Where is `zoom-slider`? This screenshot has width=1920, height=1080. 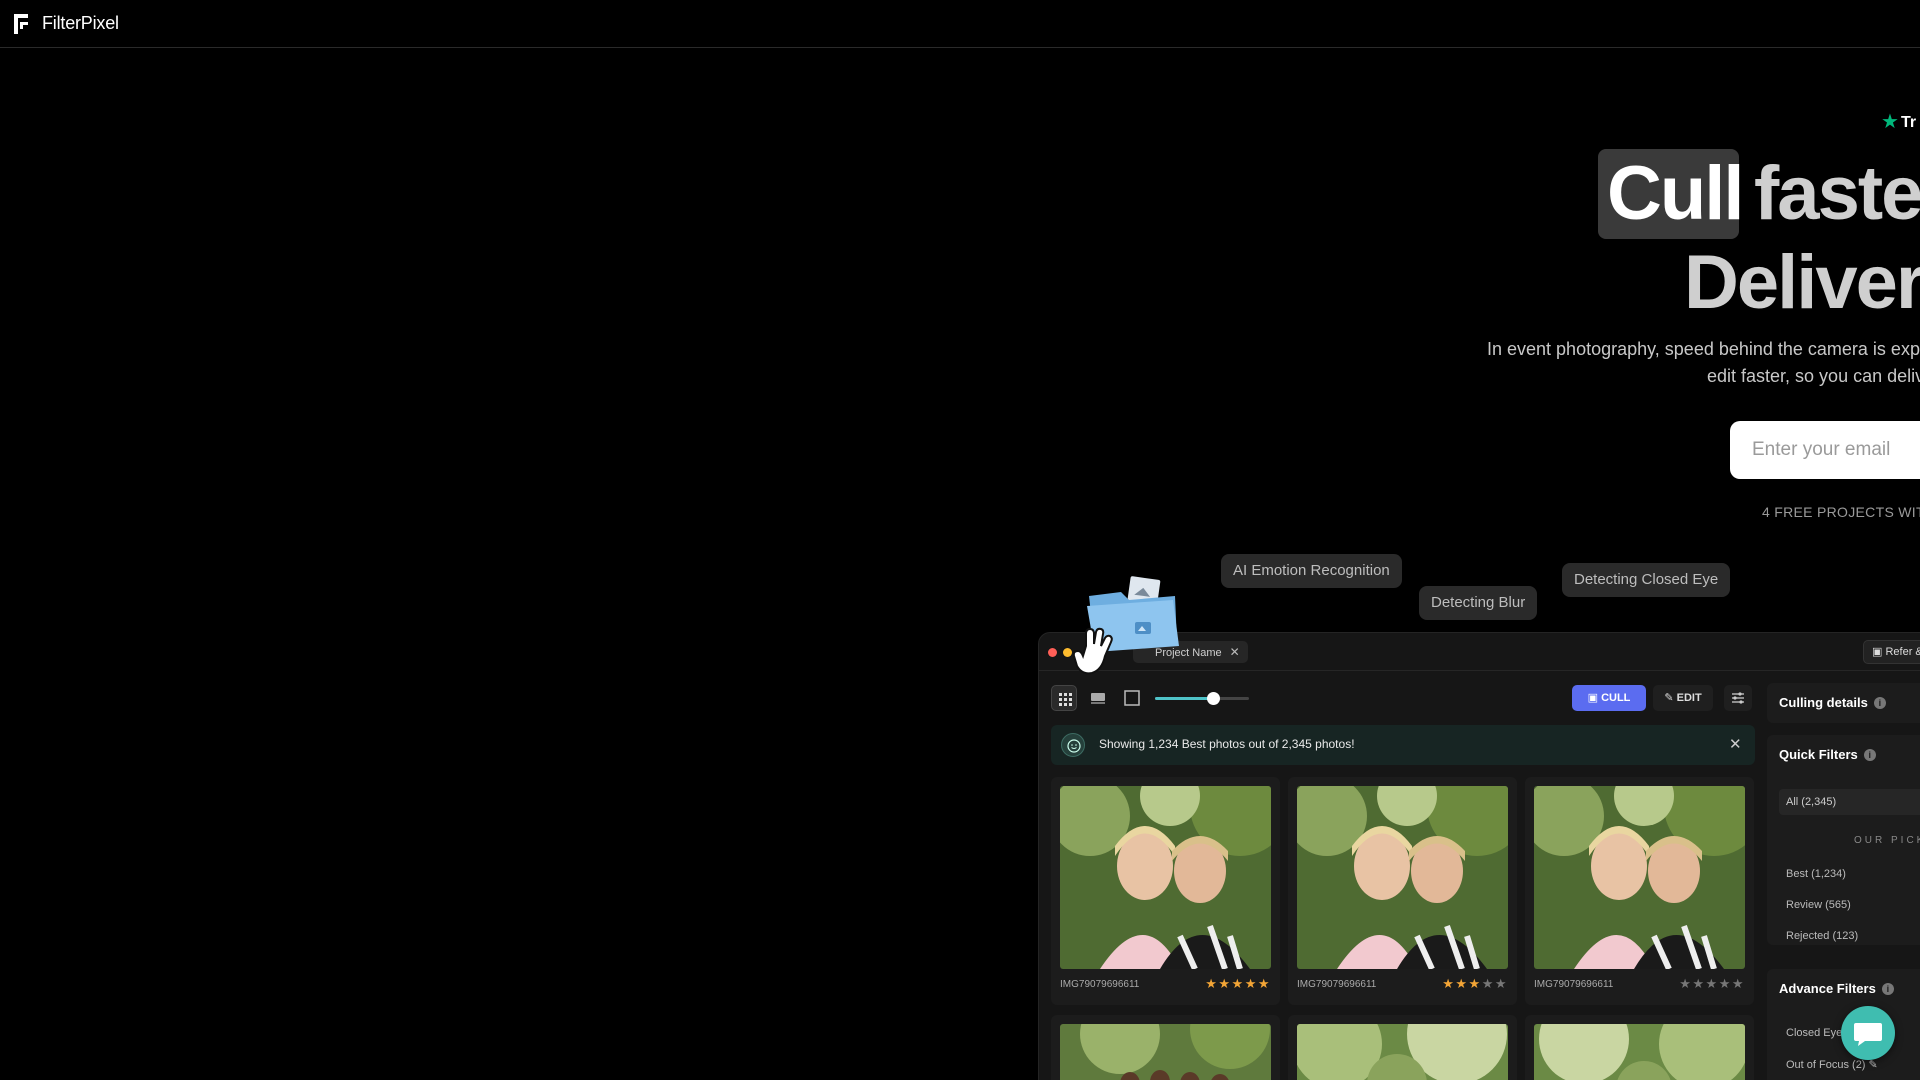 zoom-slider is located at coordinates (1202, 698).